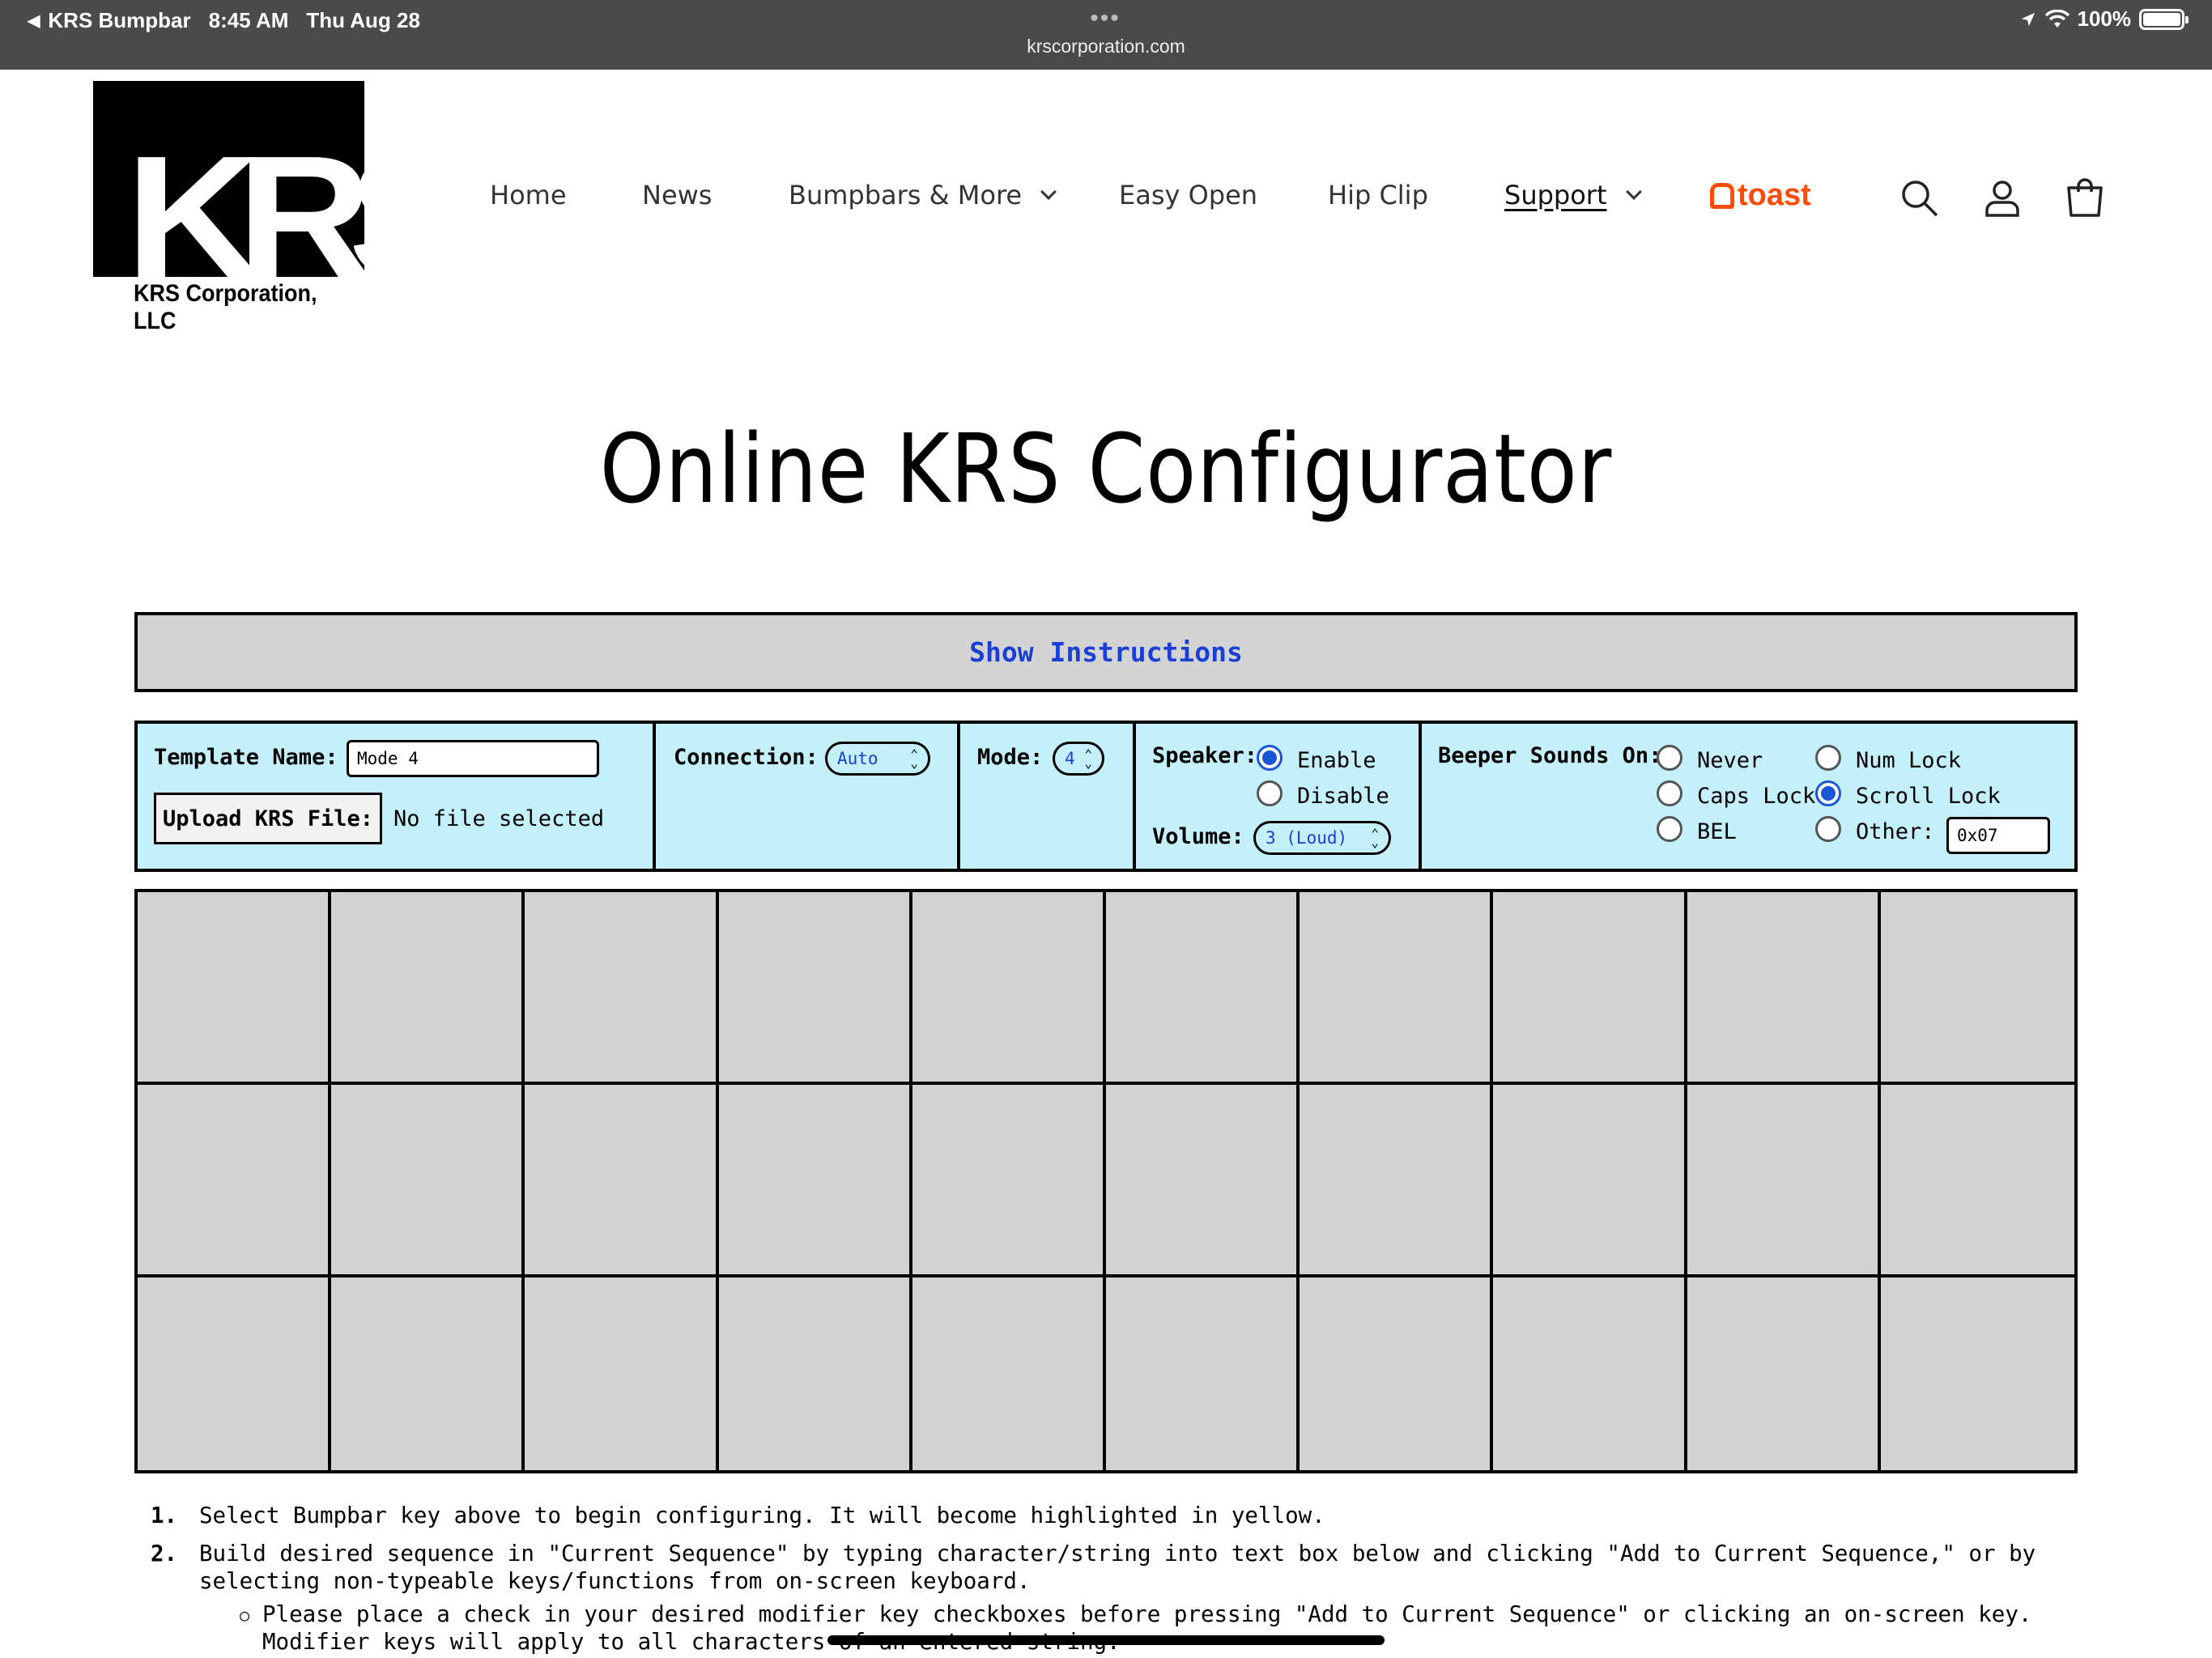  Describe the element at coordinates (428, 1181) in the screenshot. I see `bumpbar-key-r2-c2` at that location.